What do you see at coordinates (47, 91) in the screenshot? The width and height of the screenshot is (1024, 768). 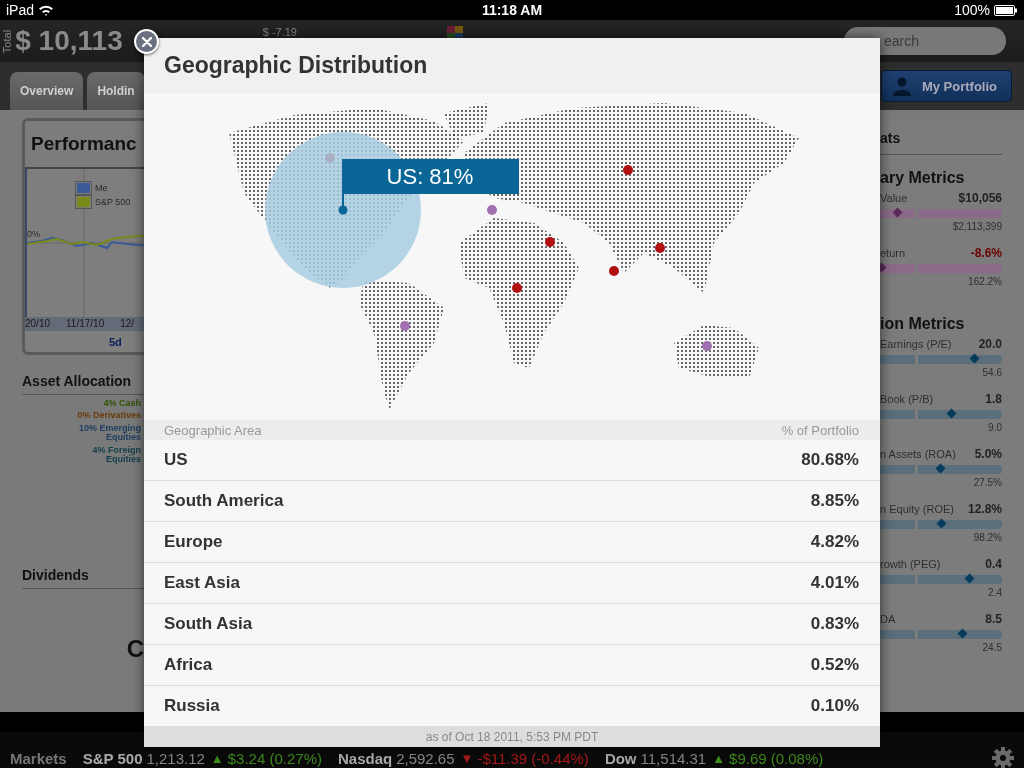 I see `tab: Overview` at bounding box center [47, 91].